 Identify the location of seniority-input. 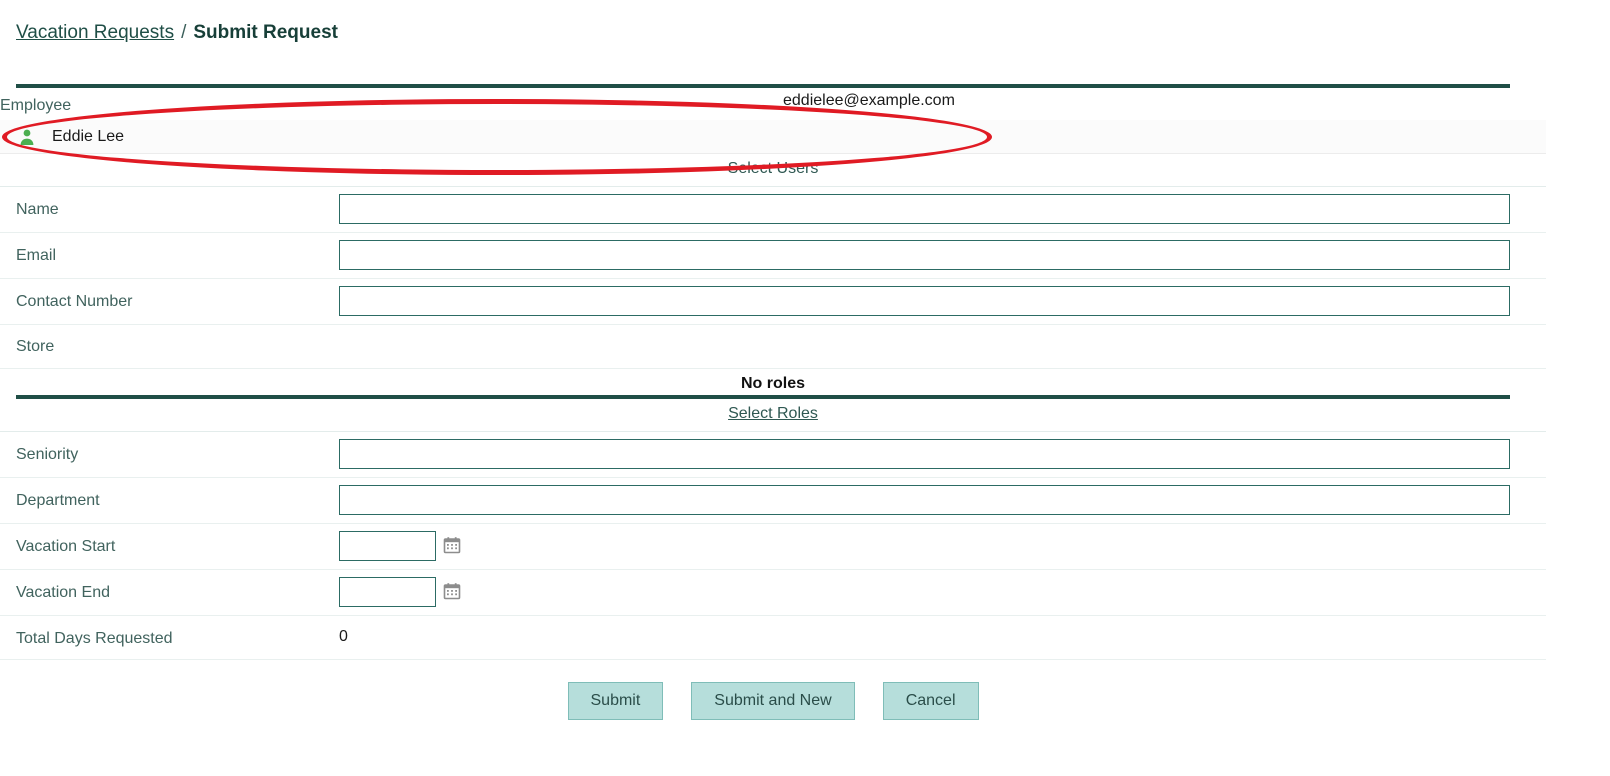
(924, 454).